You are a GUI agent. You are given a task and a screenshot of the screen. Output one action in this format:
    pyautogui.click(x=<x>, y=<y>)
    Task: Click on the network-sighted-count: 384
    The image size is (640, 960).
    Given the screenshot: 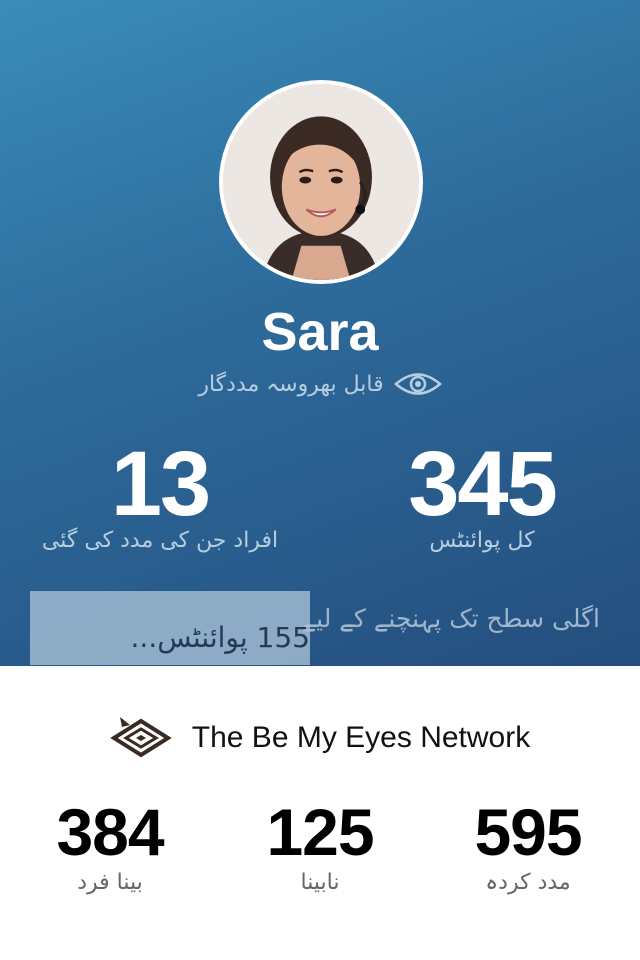 What is the action you would take?
    pyautogui.click(x=110, y=832)
    